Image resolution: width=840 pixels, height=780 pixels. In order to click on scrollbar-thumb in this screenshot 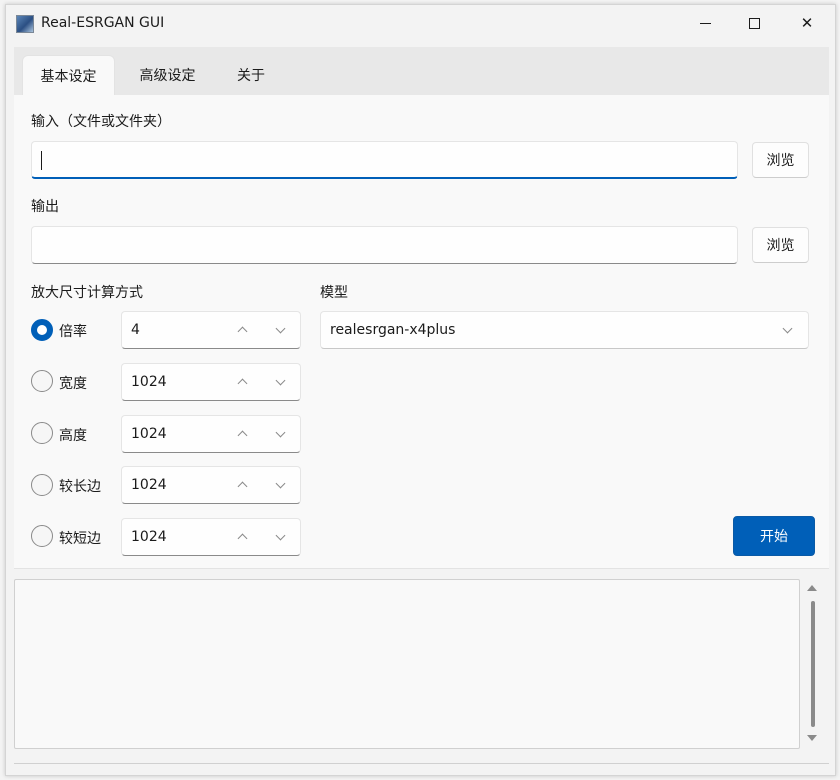, I will do `click(813, 664)`.